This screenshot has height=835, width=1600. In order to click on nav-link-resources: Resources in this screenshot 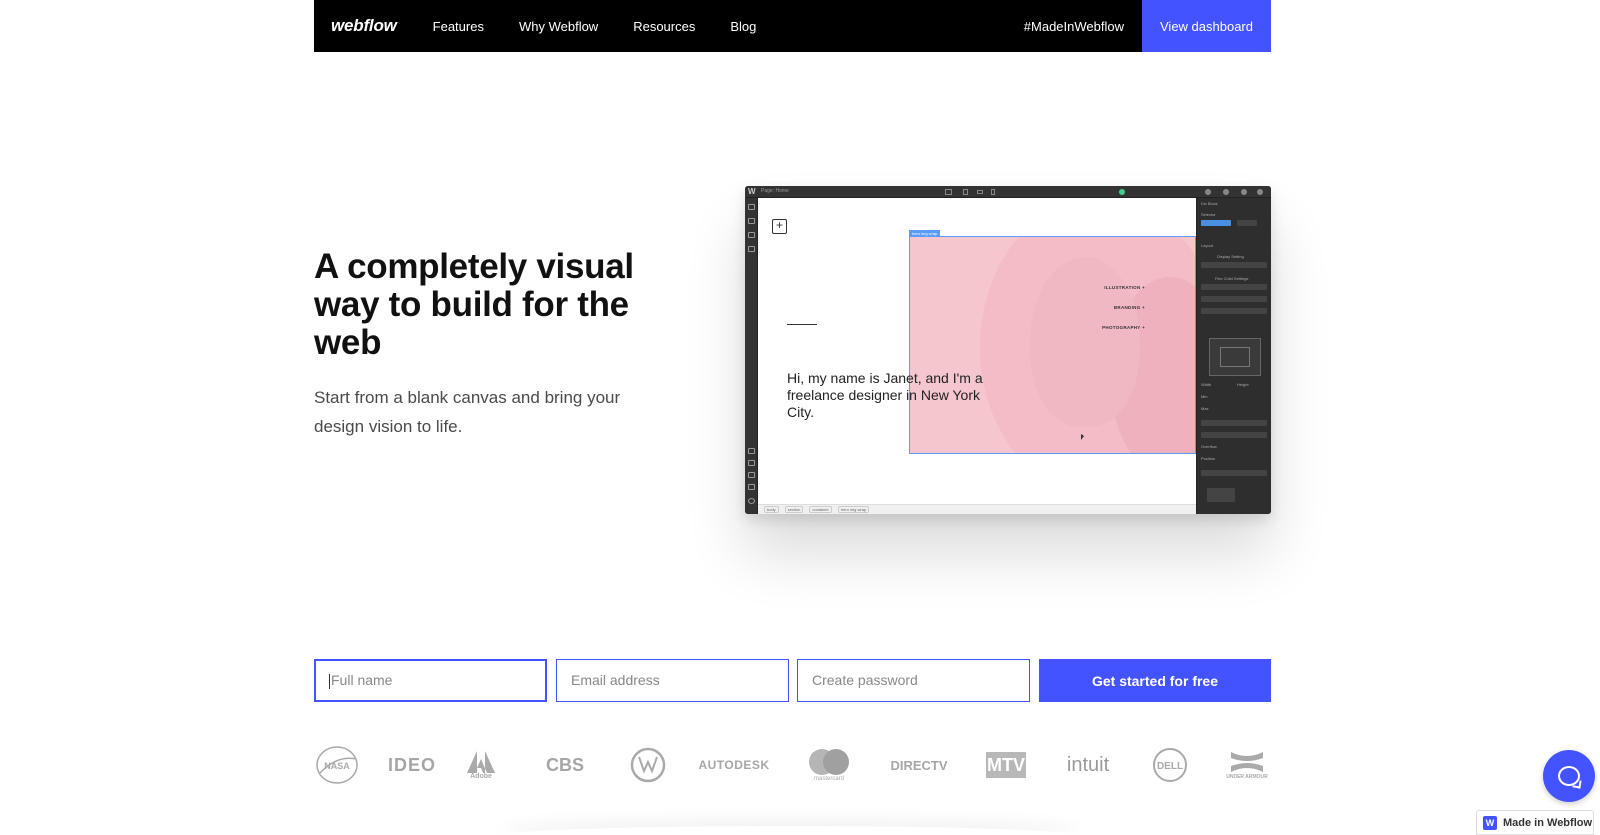, I will do `click(664, 26)`.